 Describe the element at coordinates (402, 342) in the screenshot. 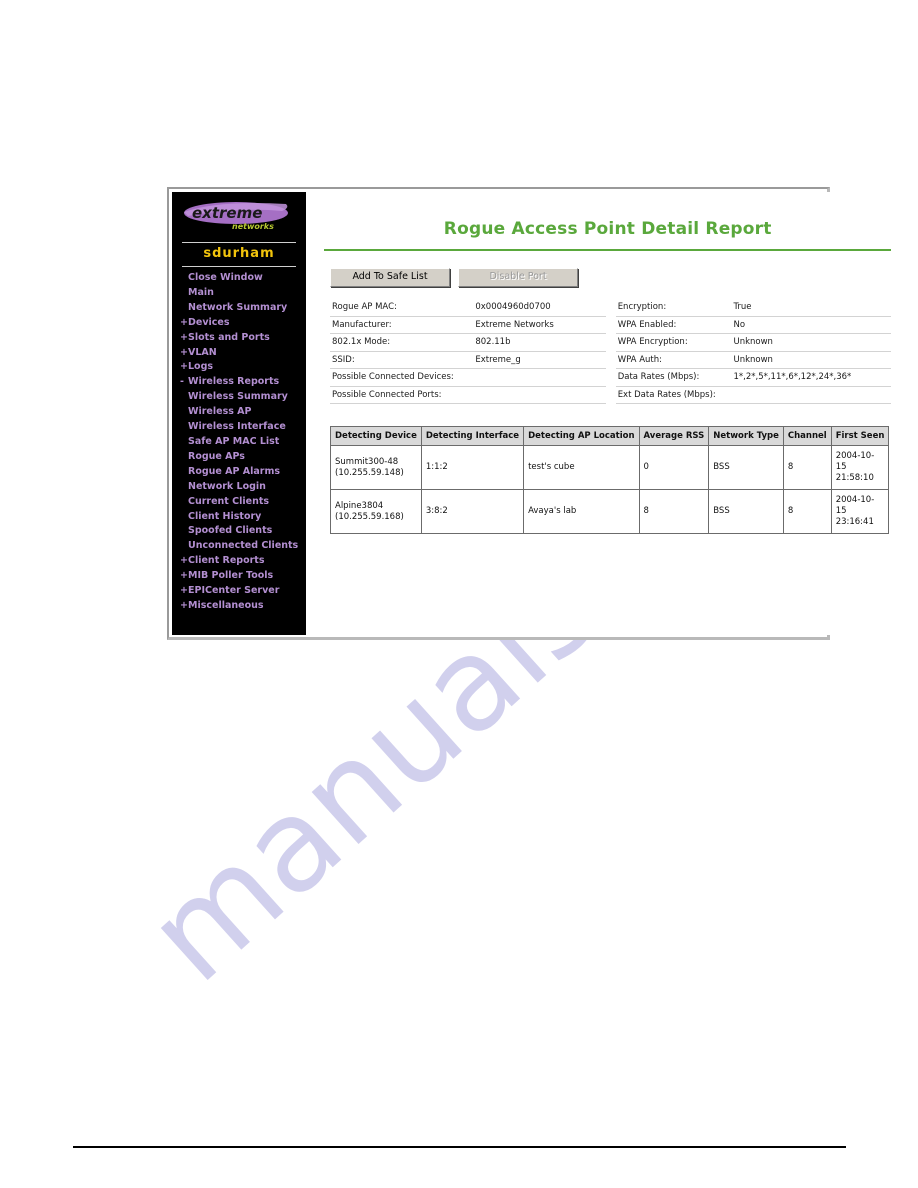

I see `detail-label-8021x-mode: 802.1x Mode:` at that location.